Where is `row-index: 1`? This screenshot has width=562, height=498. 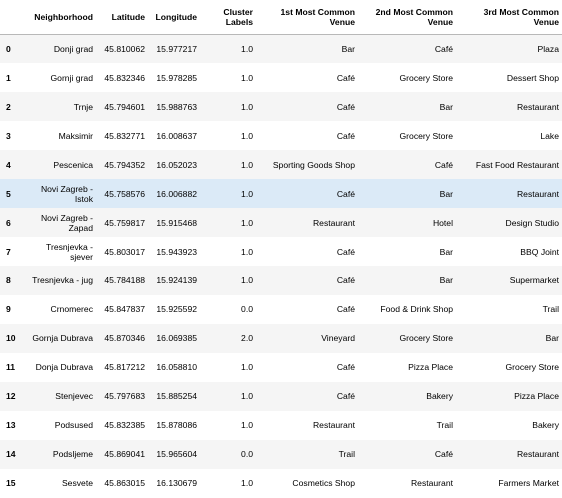
row-index: 1 is located at coordinates (8, 77).